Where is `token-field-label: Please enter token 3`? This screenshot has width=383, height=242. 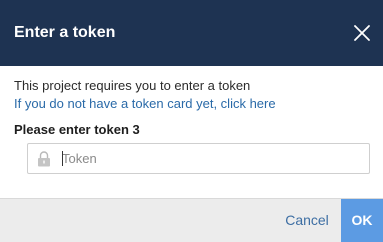
token-field-label: Please enter token 3 is located at coordinates (77, 129).